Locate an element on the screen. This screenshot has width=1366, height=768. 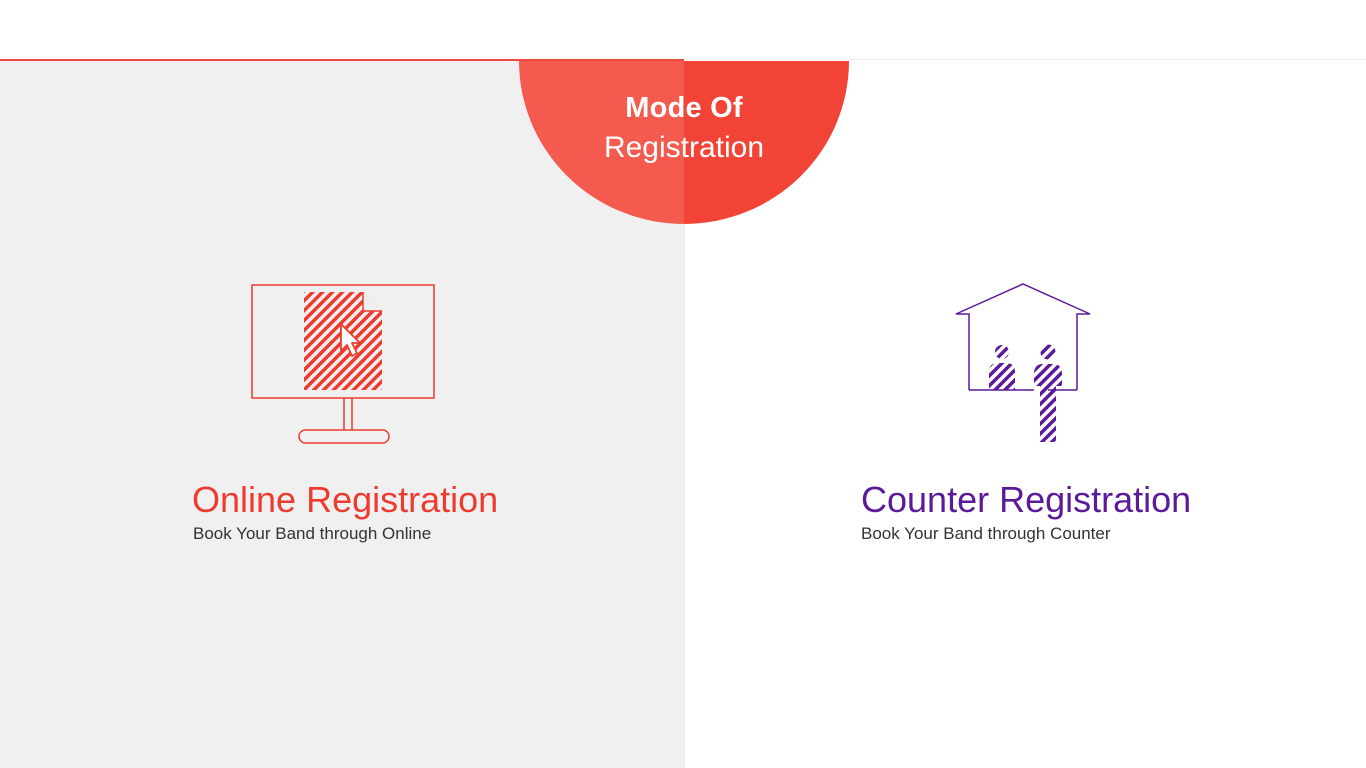
house-counter-people-icon is located at coordinates (1023, 365).